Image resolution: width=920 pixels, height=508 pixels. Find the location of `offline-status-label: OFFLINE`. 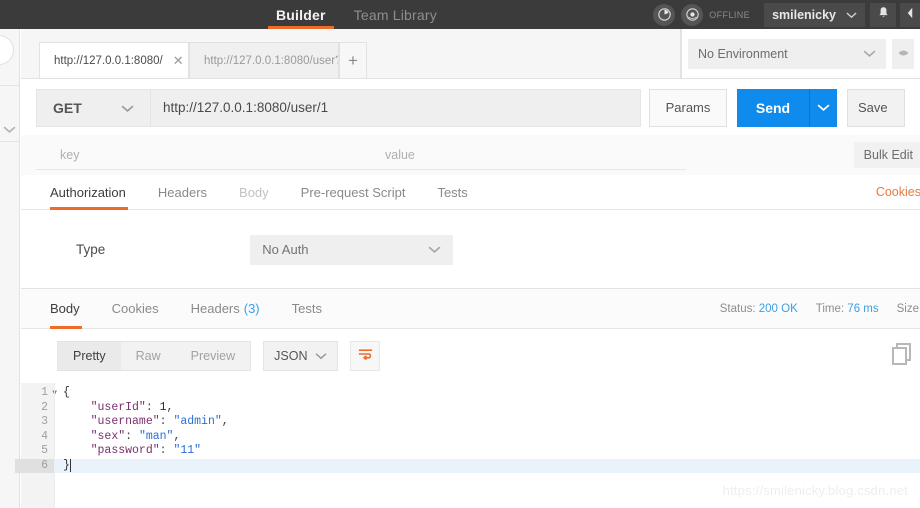

offline-status-label: OFFLINE is located at coordinates (730, 14).